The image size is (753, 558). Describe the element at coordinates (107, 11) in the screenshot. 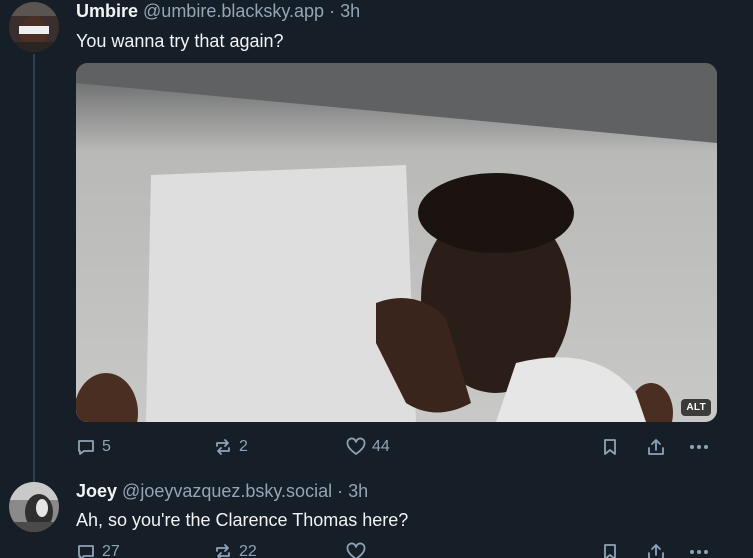

I see `author-name: Umbire` at that location.